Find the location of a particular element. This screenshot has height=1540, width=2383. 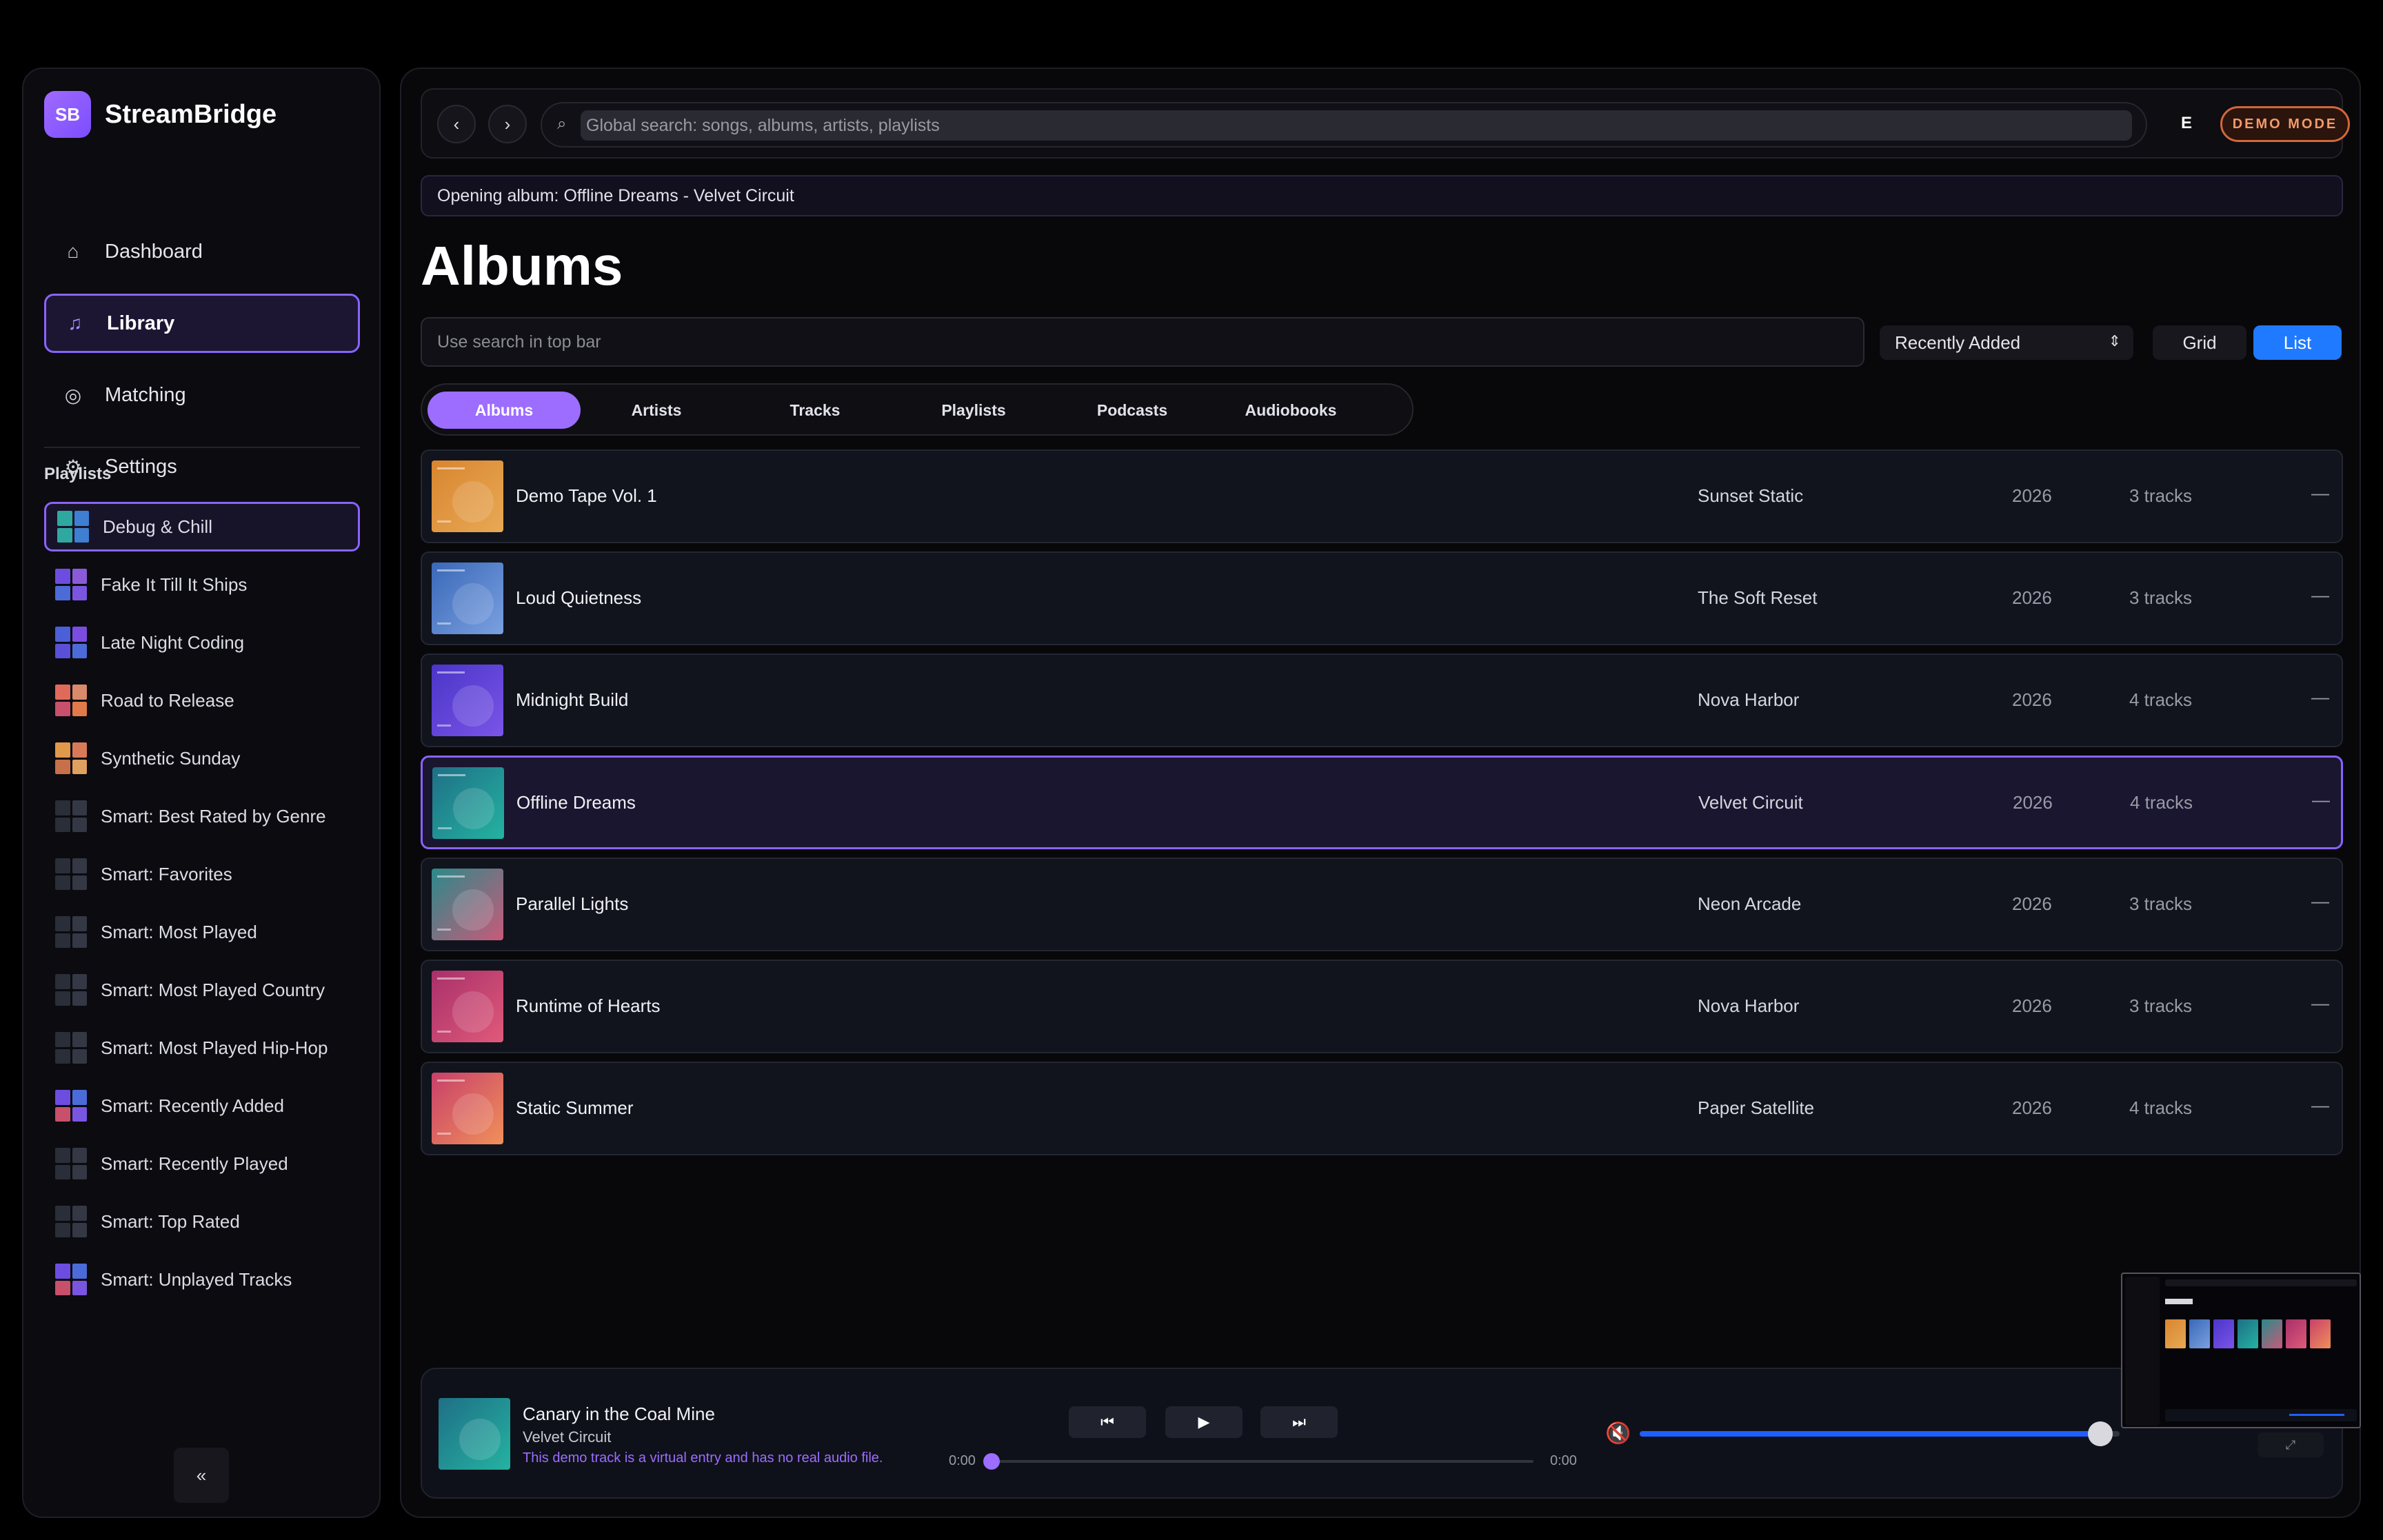

playlist-item: Debug & Chill is located at coordinates (202, 527).